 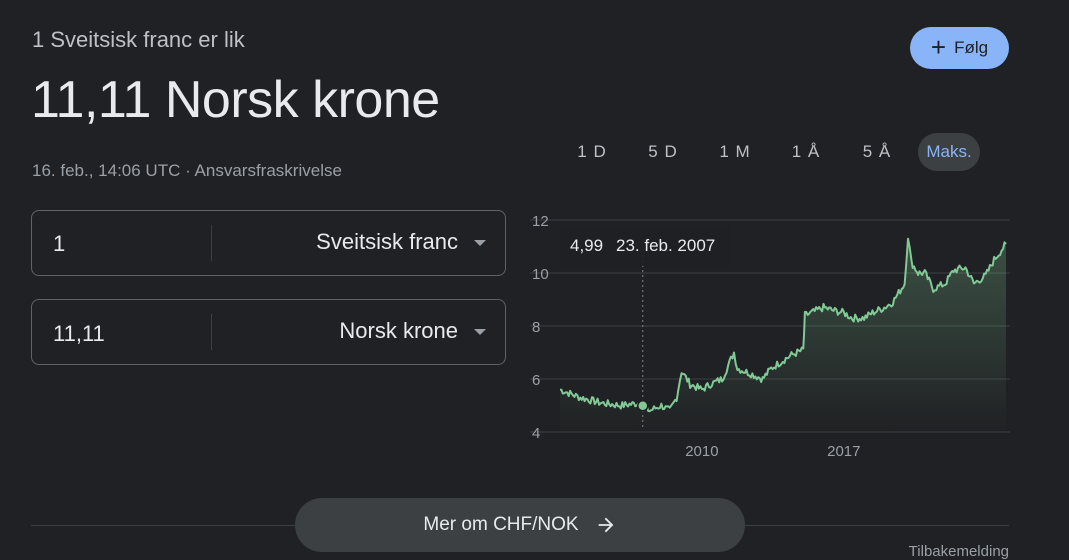 I want to click on from-currency-select: Sveitsisk franc, so click(x=387, y=242).